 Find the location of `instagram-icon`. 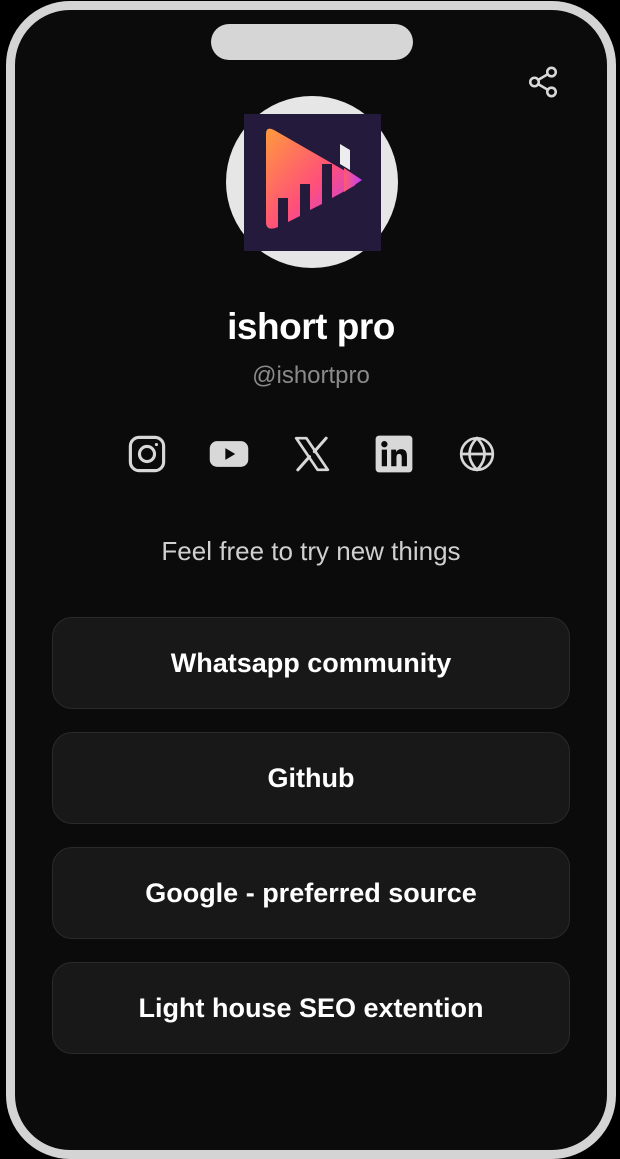

instagram-icon is located at coordinates (147, 454).